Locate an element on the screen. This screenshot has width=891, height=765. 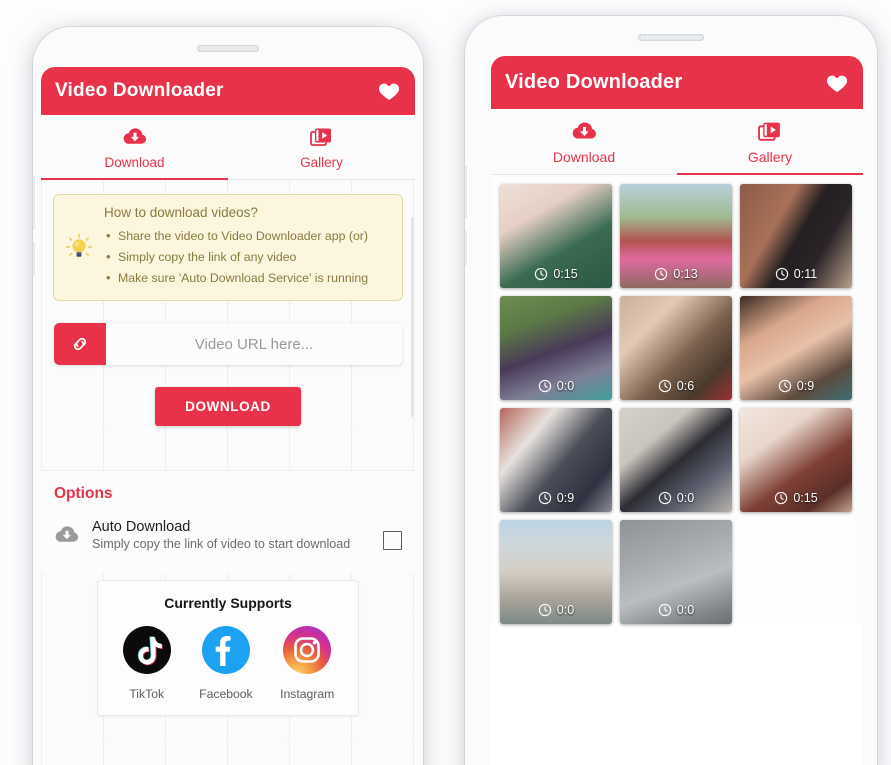
tab-gallery-label: Gallery is located at coordinates (770, 157).